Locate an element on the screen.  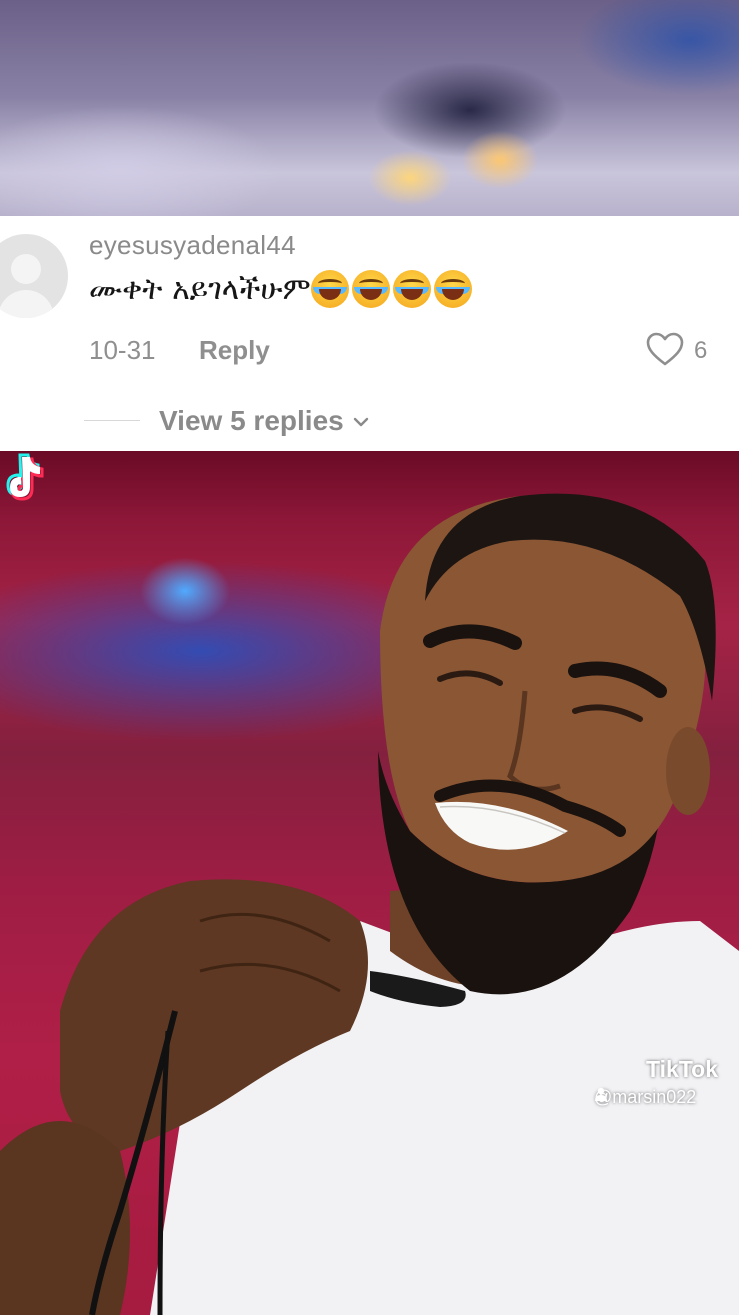
chevron-down-icon is located at coordinates (360, 422).